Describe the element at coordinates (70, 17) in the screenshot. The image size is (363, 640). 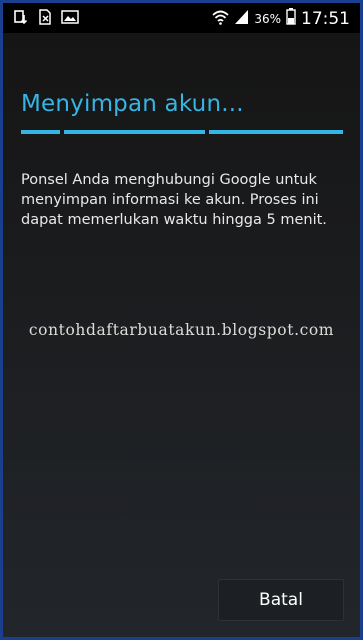
I see `image-icon` at that location.